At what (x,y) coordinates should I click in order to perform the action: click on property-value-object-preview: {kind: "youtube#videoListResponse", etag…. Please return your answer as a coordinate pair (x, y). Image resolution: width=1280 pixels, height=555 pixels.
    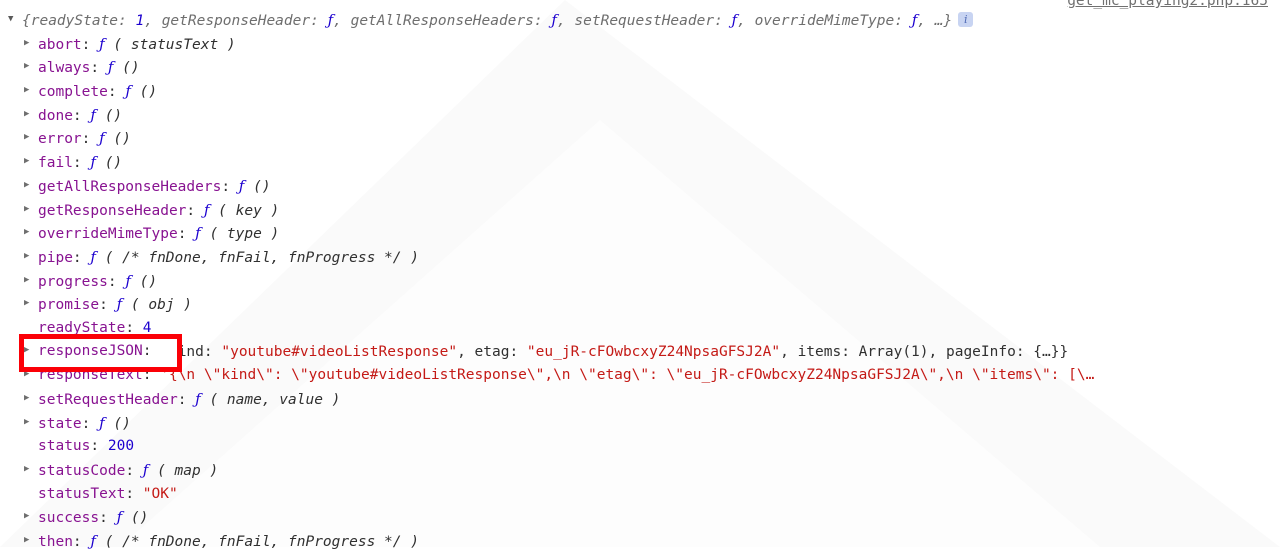
    Looking at the image, I should click on (614, 353).